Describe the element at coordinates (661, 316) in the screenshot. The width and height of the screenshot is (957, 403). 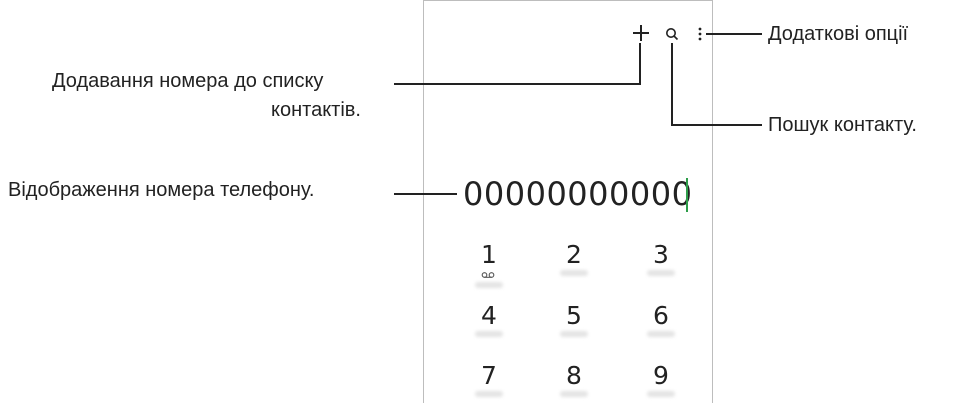
I see `dial-key-6: 6` at that location.